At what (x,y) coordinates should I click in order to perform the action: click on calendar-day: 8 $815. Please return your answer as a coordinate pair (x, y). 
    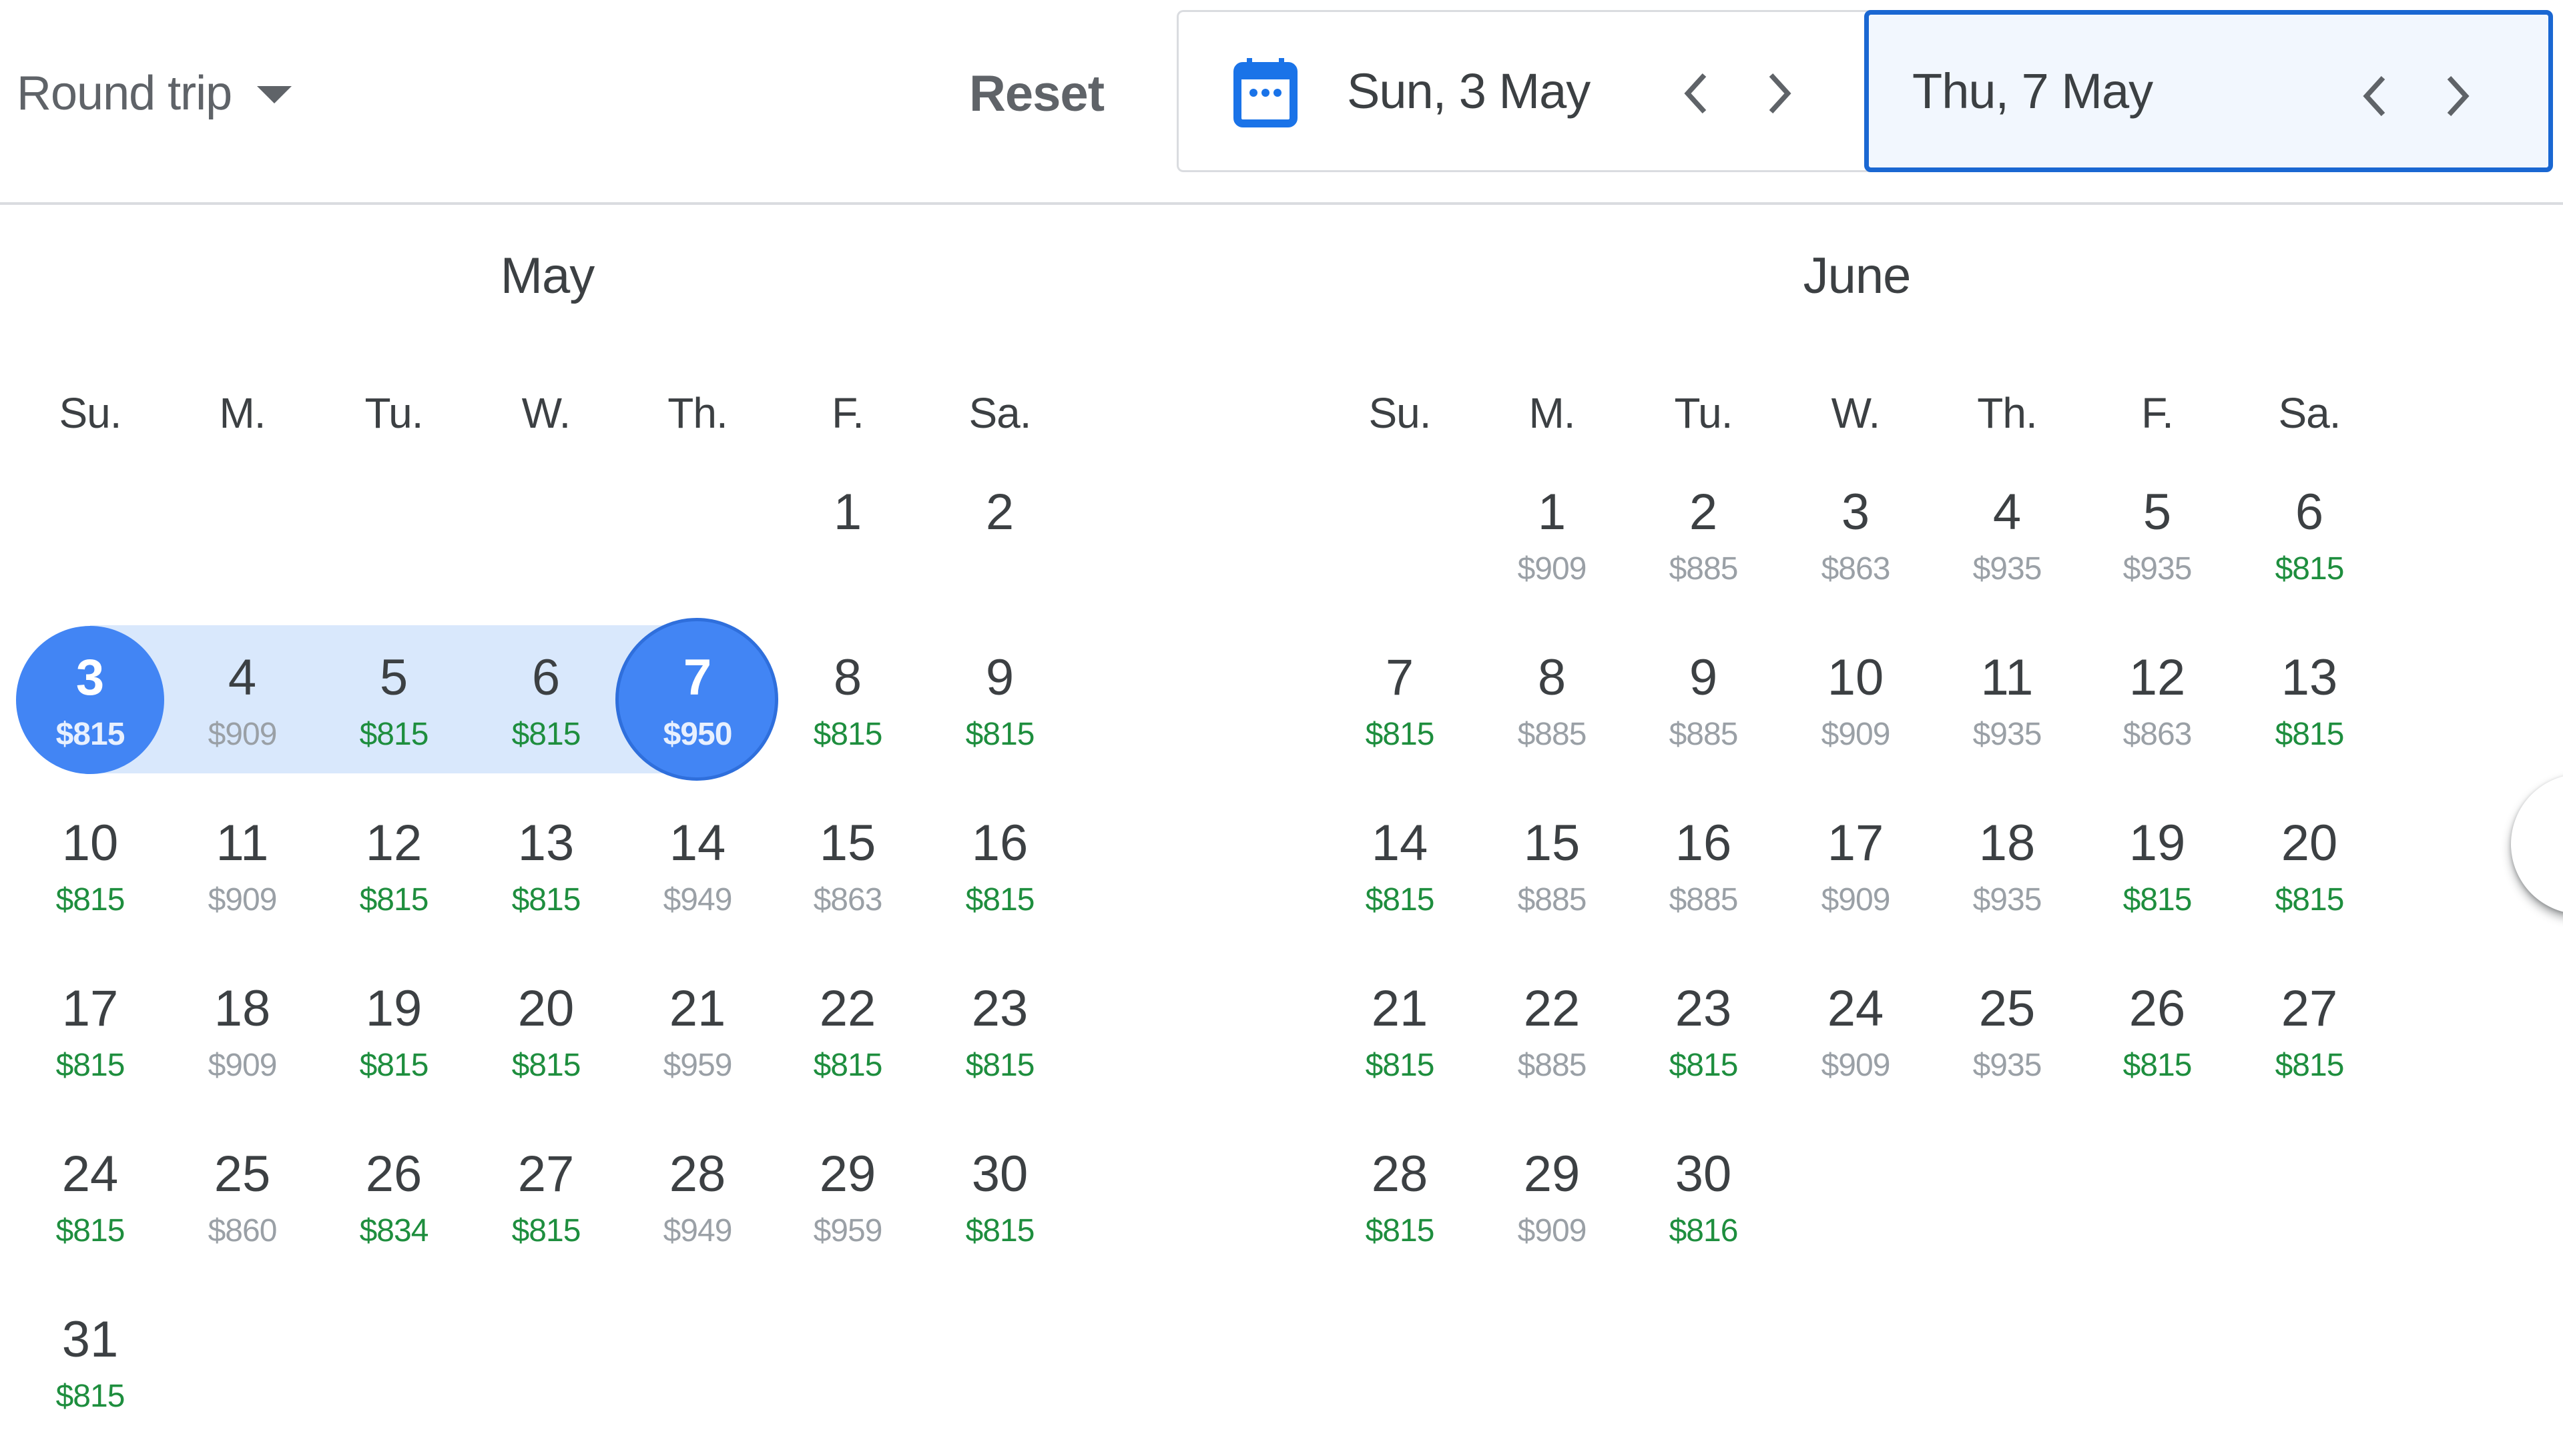
    Looking at the image, I should click on (847, 699).